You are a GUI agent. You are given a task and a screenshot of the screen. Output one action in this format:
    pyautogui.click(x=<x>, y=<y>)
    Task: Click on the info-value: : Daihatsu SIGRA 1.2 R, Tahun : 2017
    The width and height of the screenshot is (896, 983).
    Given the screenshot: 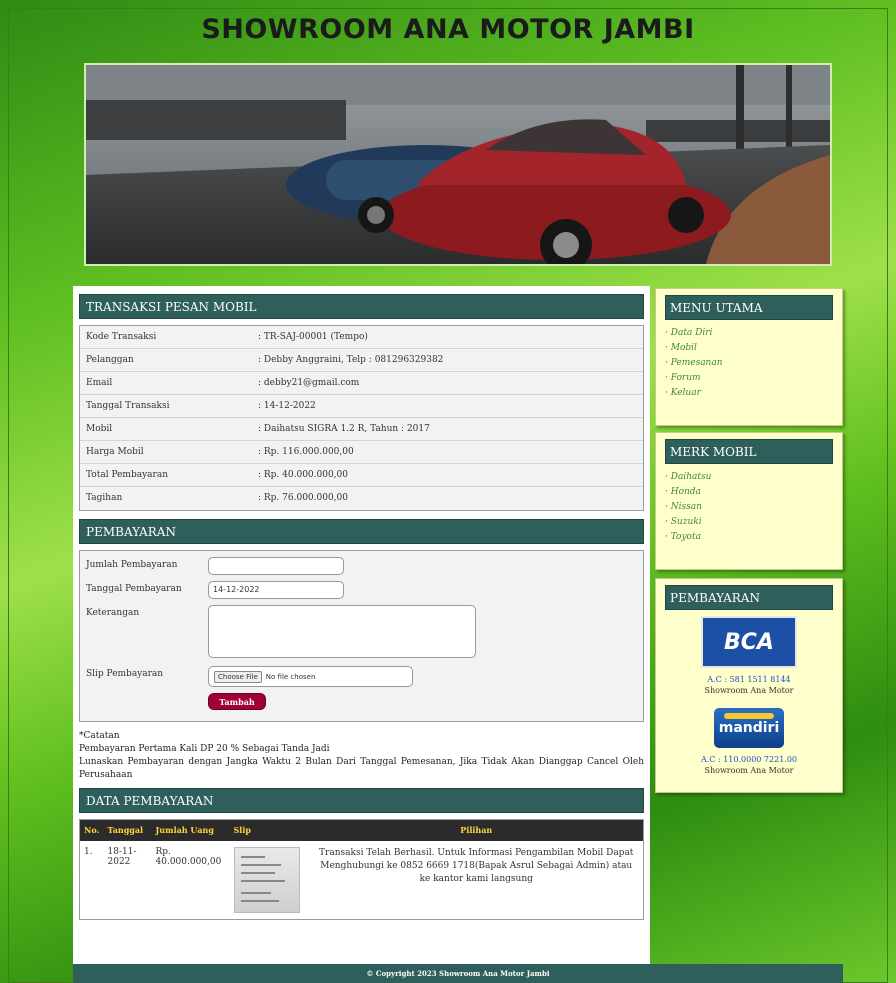 What is the action you would take?
    pyautogui.click(x=344, y=429)
    